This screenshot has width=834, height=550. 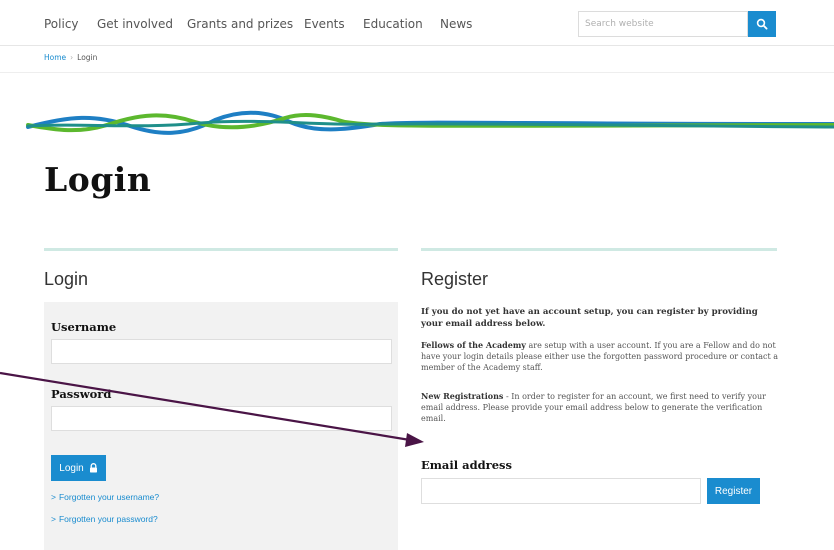 I want to click on password-label: Password, so click(x=81, y=394).